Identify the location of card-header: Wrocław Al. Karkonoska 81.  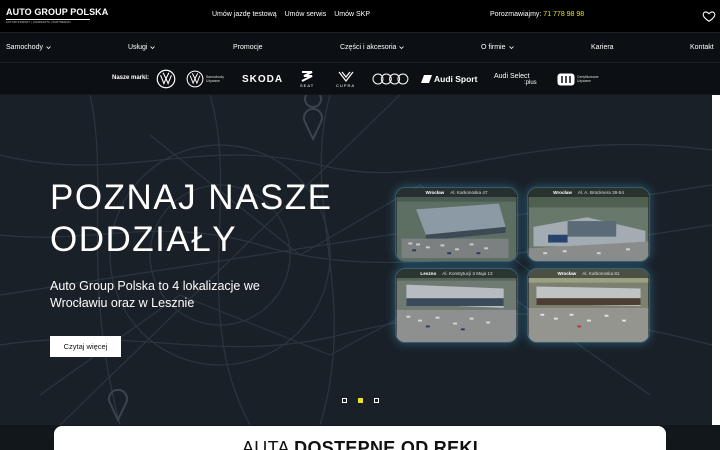
(588, 273).